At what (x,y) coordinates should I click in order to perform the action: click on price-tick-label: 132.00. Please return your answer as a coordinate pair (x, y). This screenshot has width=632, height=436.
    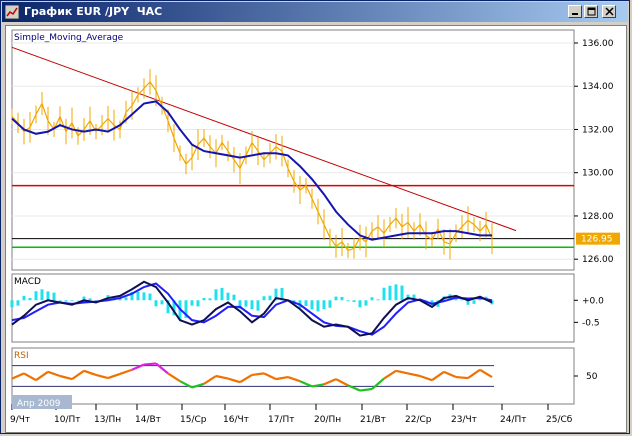
    Looking at the image, I should click on (598, 130).